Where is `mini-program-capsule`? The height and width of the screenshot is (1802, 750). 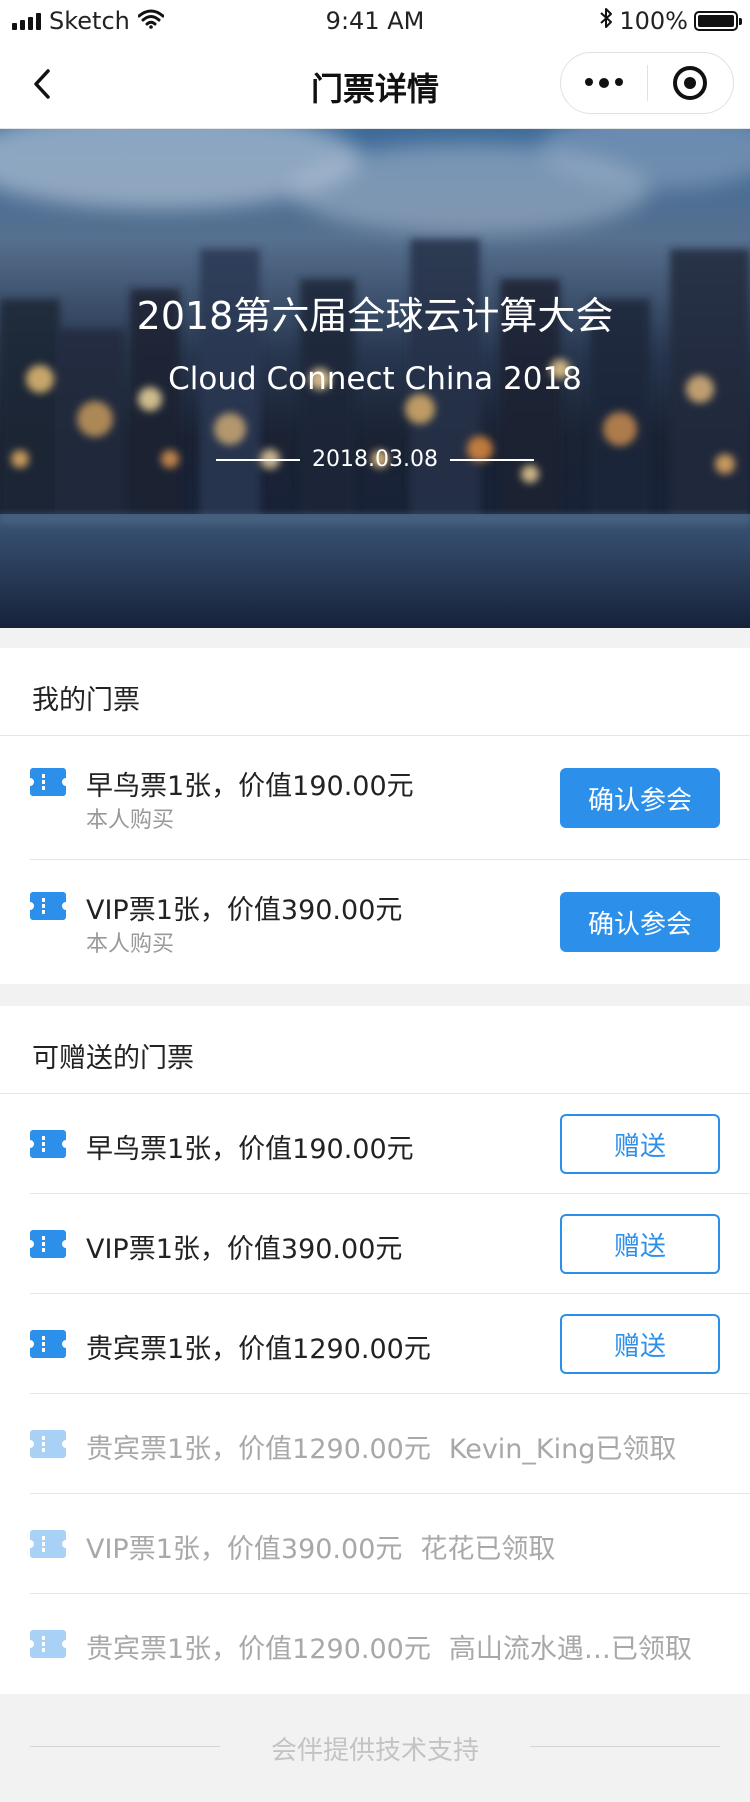 mini-program-capsule is located at coordinates (647, 83).